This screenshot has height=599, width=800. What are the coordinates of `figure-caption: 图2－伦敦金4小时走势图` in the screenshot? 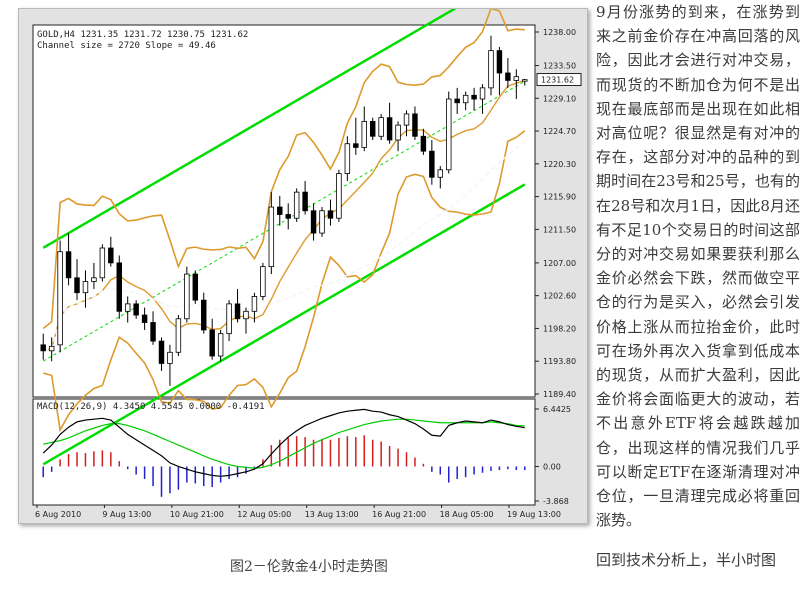 It's located at (309, 567).